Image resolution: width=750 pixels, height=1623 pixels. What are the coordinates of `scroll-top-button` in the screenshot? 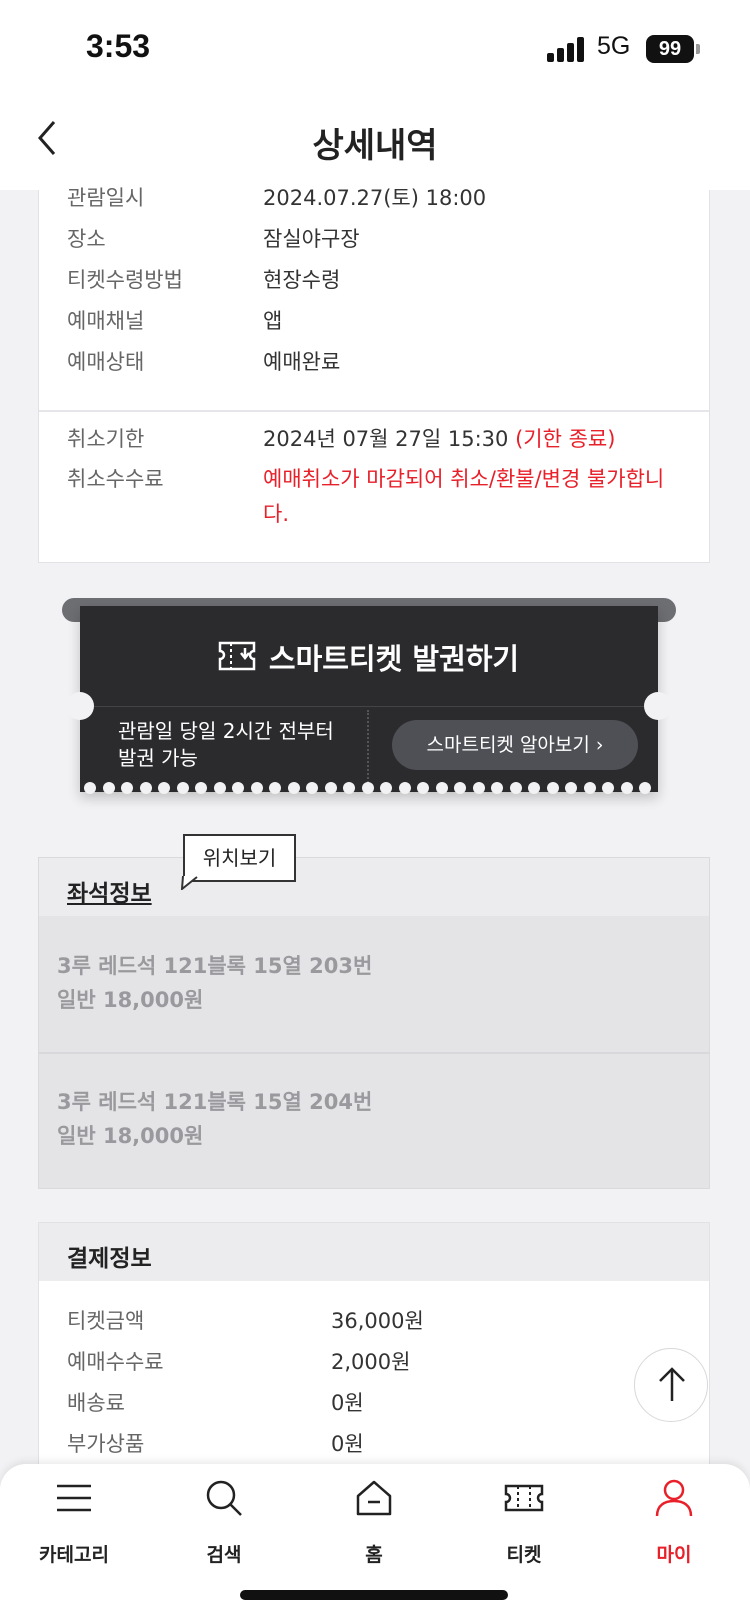 It's located at (671, 1385).